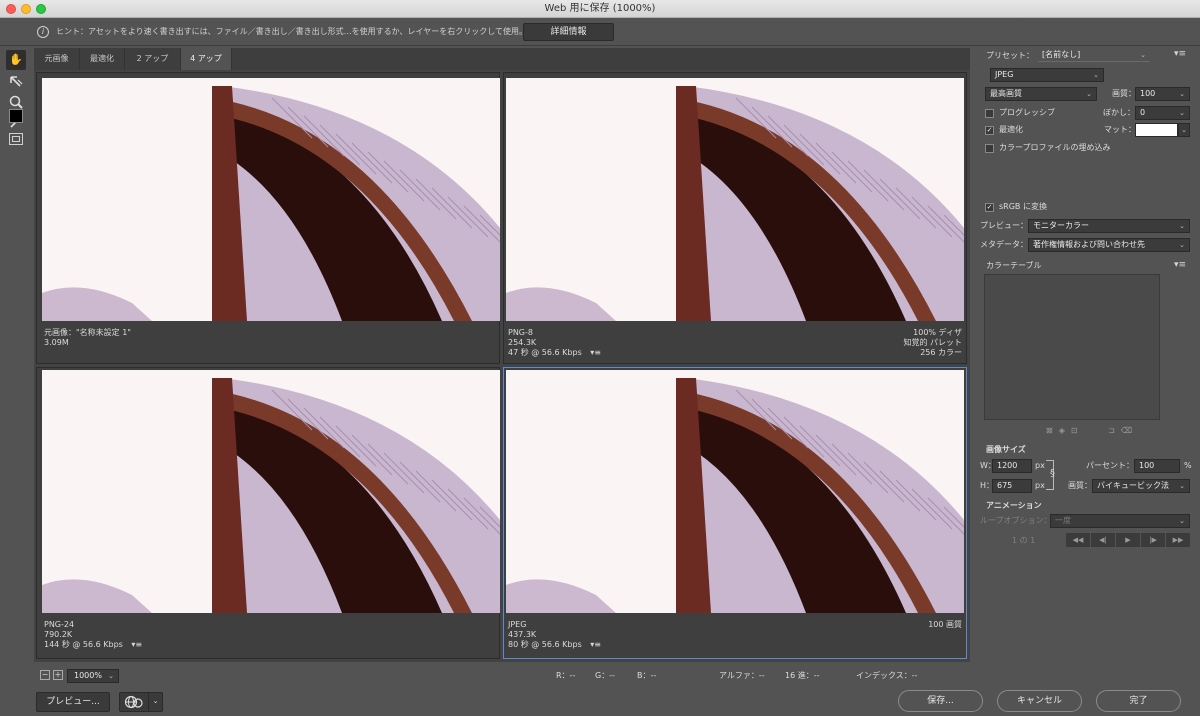 This screenshot has height=716, width=1200. What do you see at coordinates (1157, 466) in the screenshot?
I see `percent-input: 100` at bounding box center [1157, 466].